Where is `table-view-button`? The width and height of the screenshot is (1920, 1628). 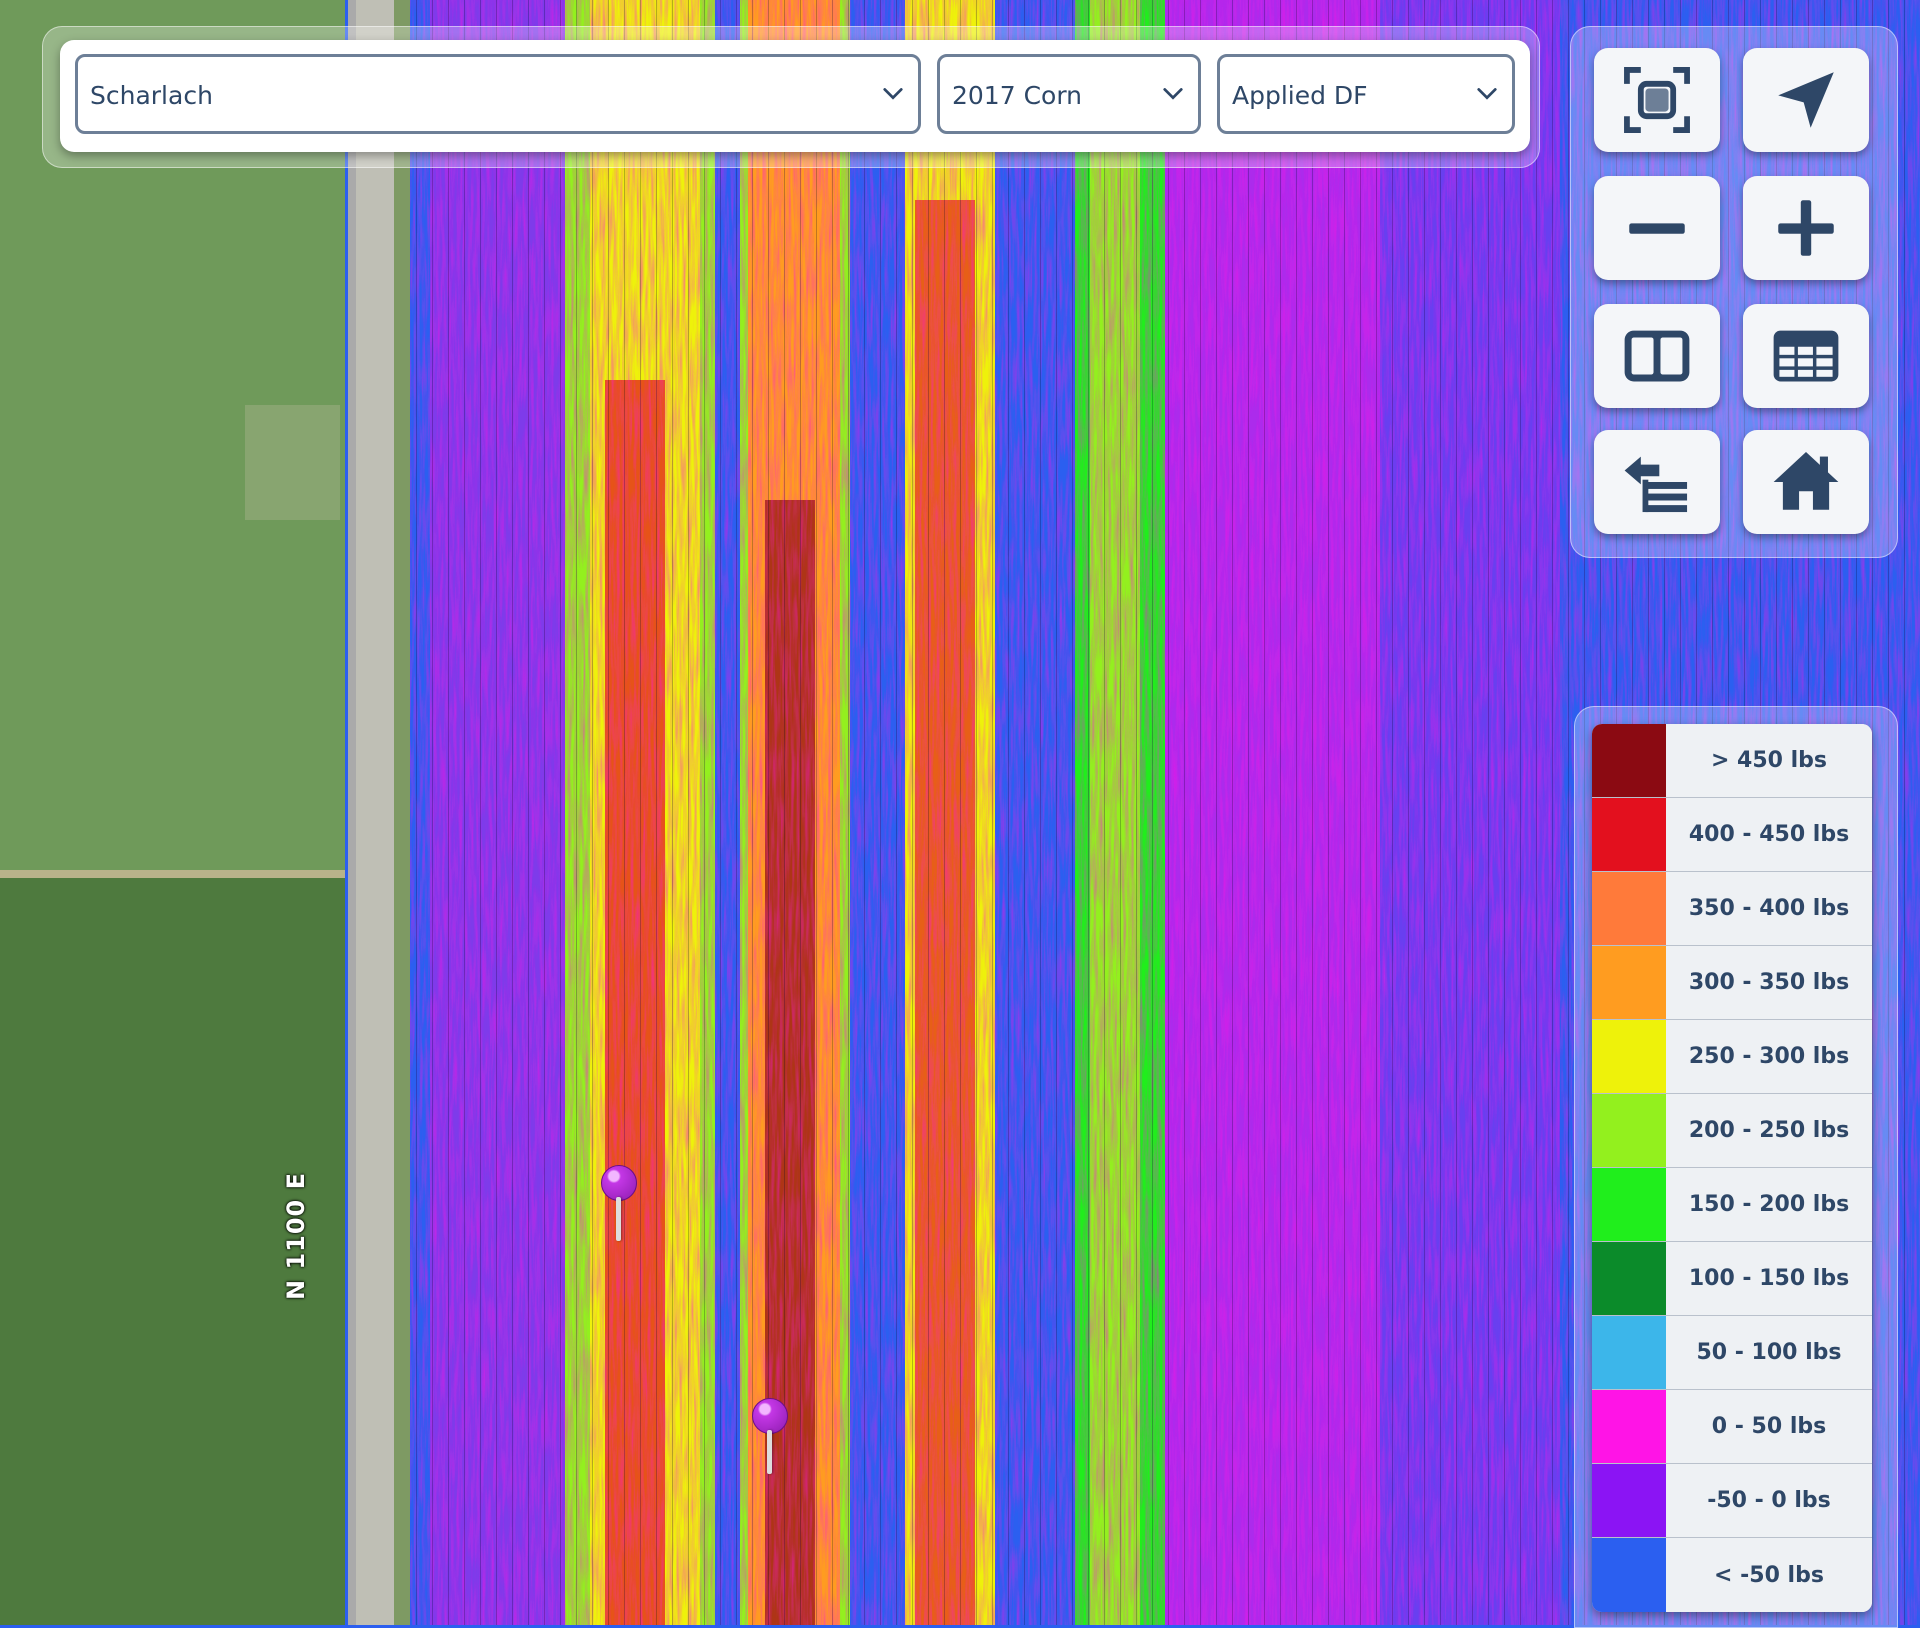
table-view-button is located at coordinates (1806, 356).